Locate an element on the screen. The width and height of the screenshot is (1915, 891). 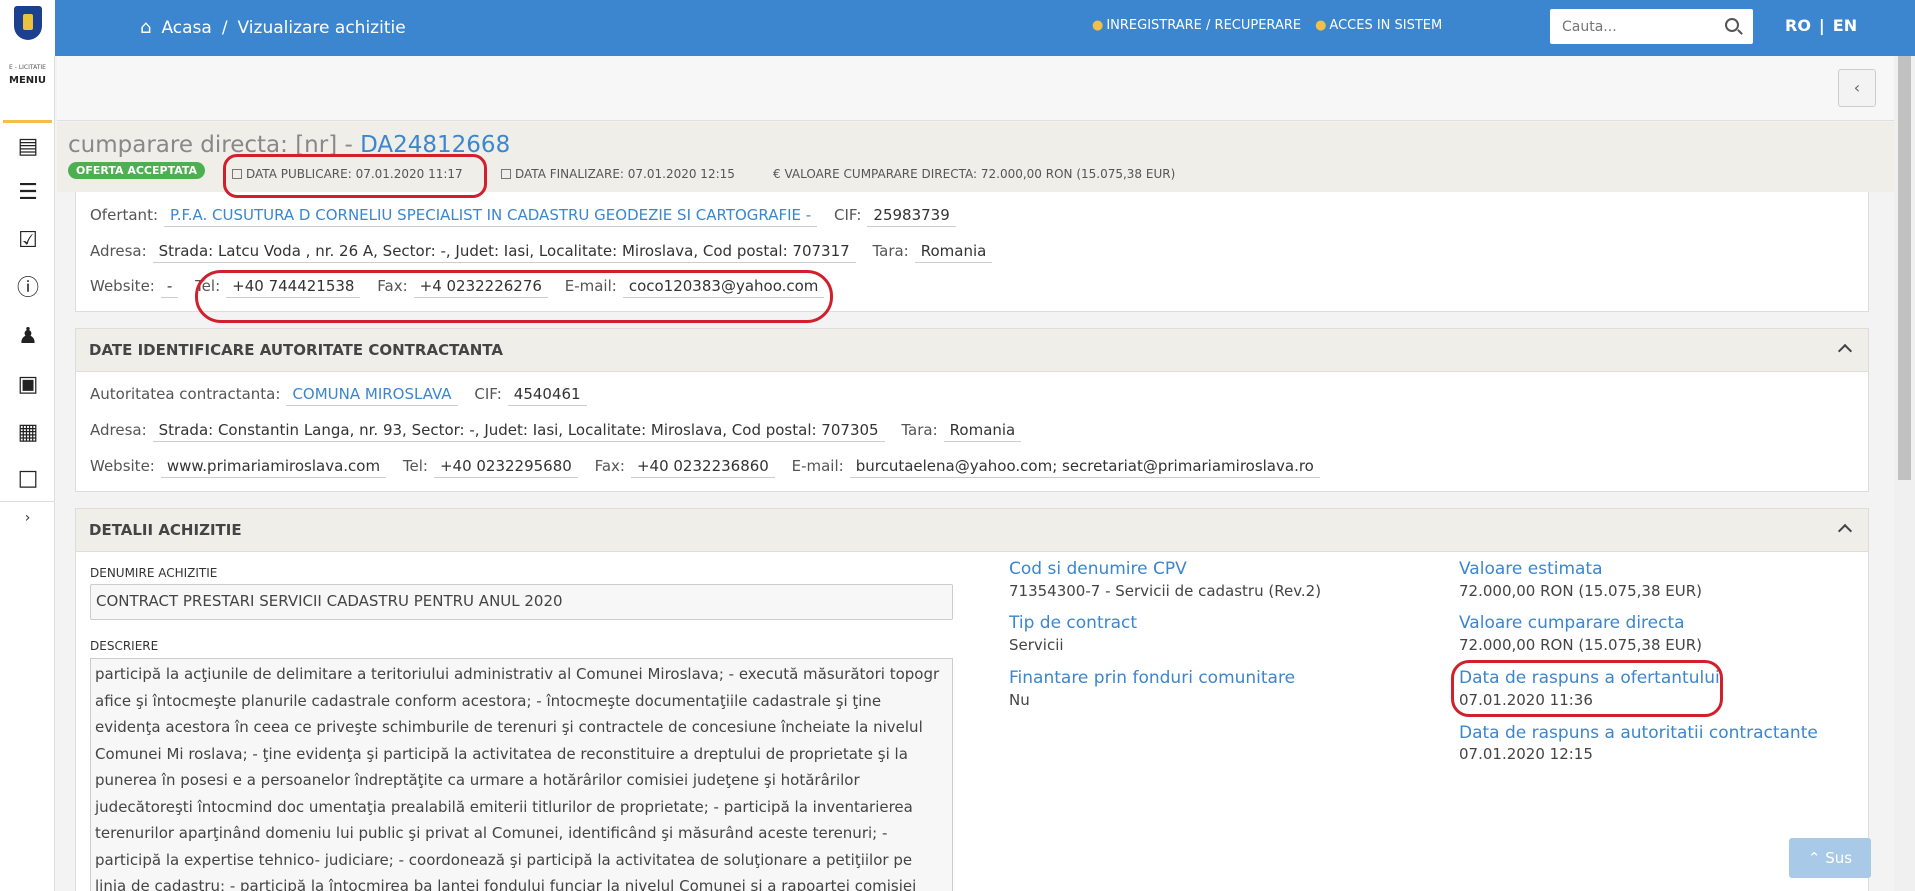
purchase-value-label: Valoare cumparare directa is located at coordinates (1572, 623).